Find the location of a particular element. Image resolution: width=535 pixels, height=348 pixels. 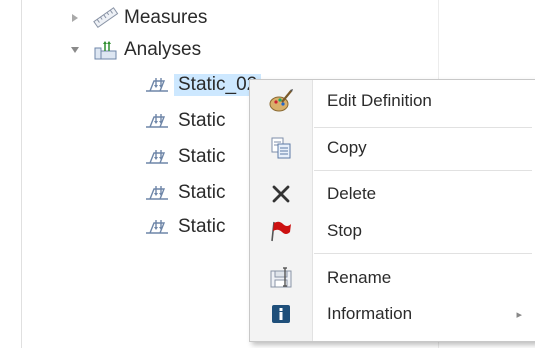

tree-item-label: Measures is located at coordinates (166, 17).